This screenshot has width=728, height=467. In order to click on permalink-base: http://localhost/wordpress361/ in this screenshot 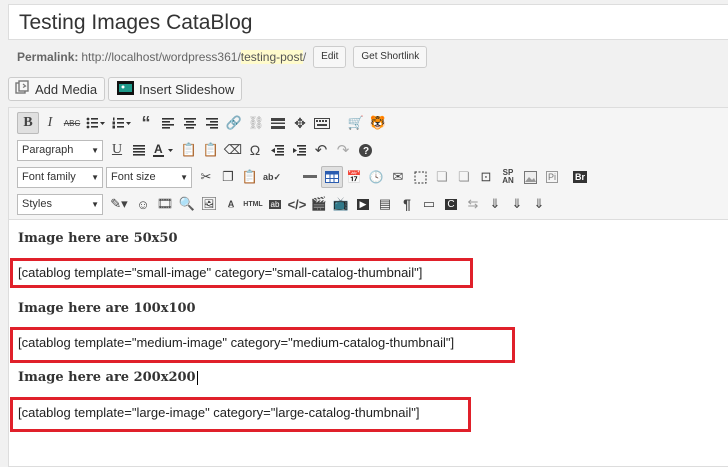, I will do `click(161, 57)`.